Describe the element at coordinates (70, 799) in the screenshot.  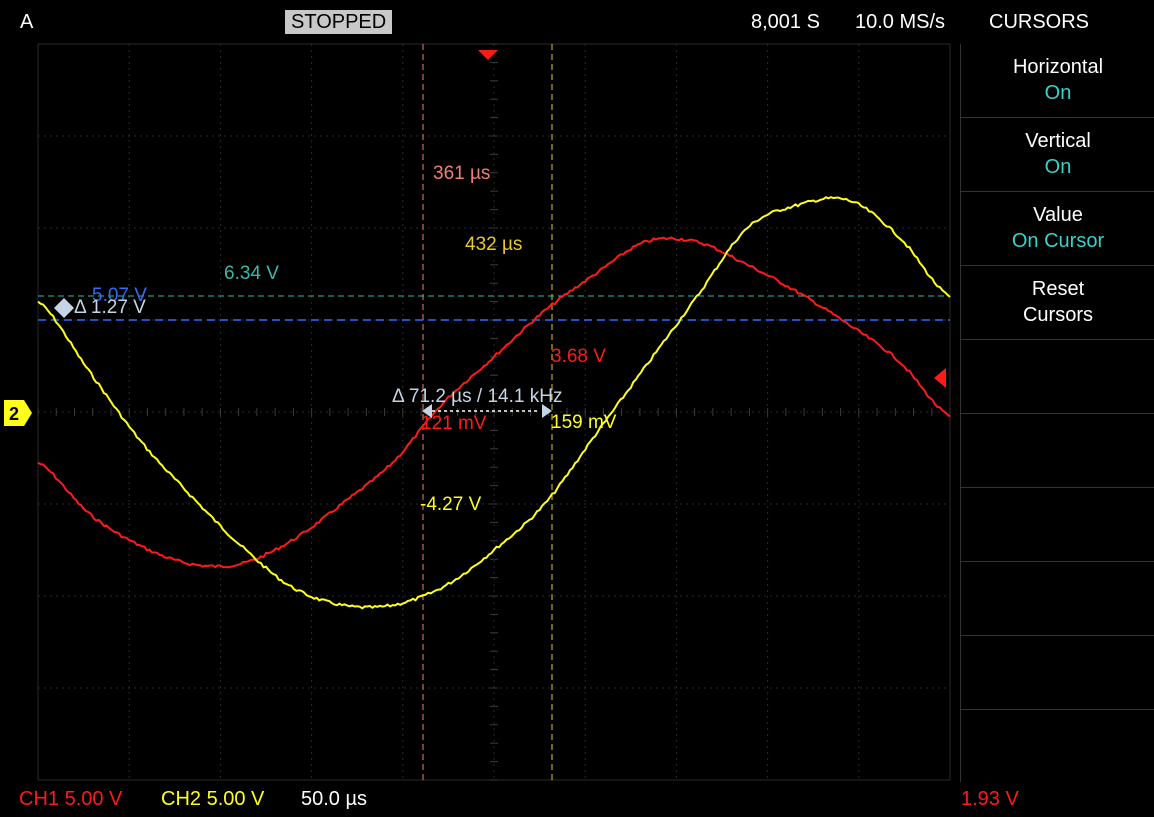
I see `ch1-scale-readout: CH1 5.00 V` at that location.